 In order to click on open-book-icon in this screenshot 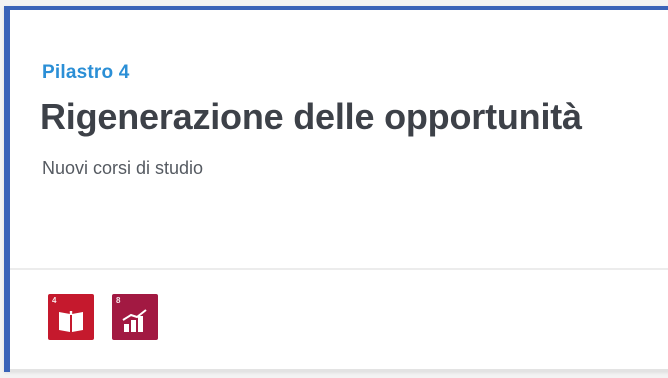, I will do `click(71, 321)`.